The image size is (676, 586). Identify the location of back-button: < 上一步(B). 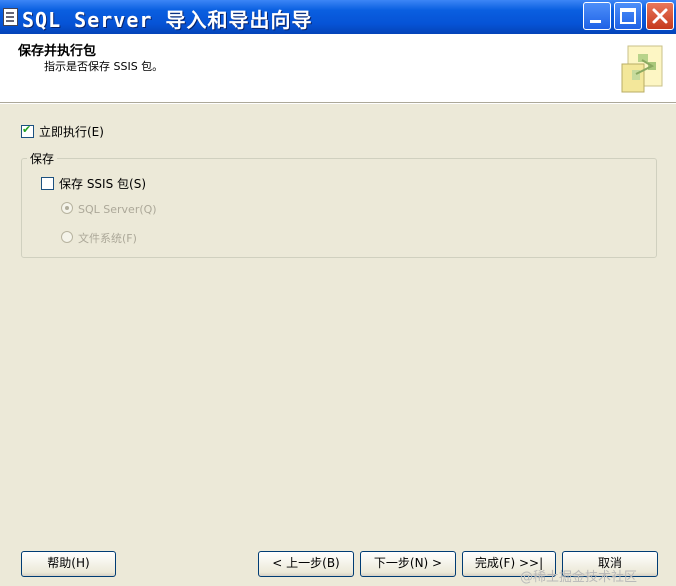
(306, 564).